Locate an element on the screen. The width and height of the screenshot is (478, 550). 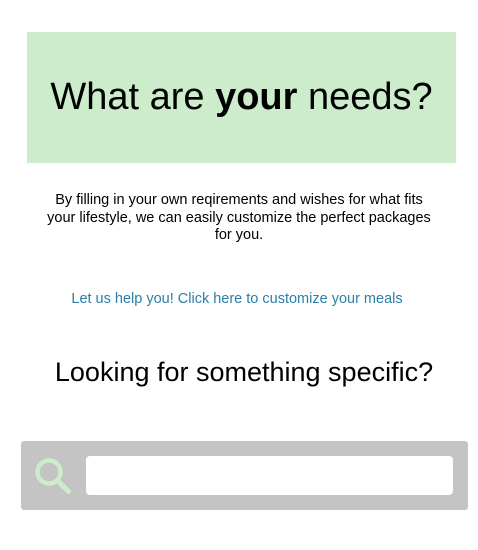
specific-heading: Looking for something specific? is located at coordinates (244, 372).